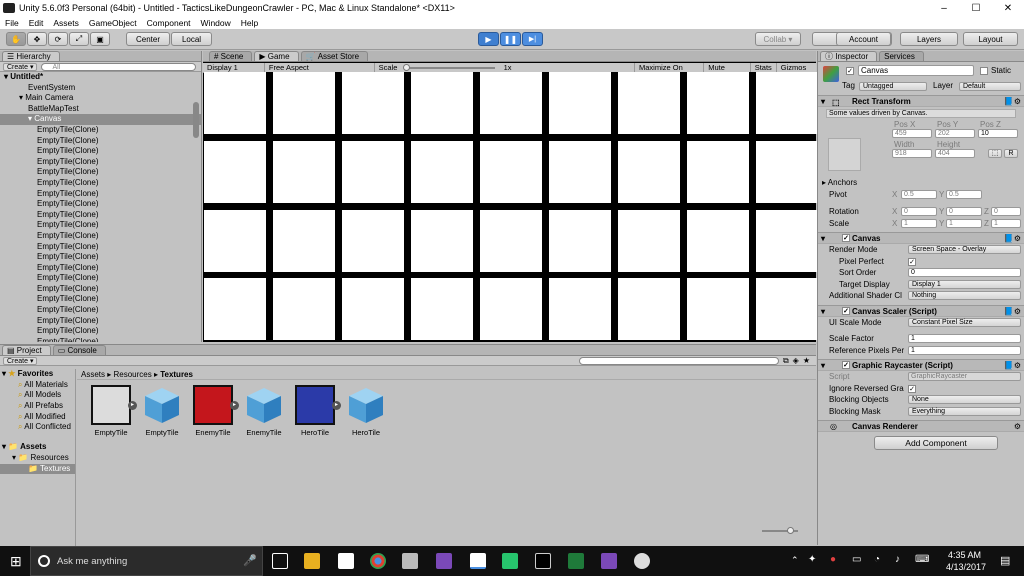 The height and width of the screenshot is (576, 1024). What do you see at coordinates (488, 39) in the screenshot?
I see `play-button: ▶` at bounding box center [488, 39].